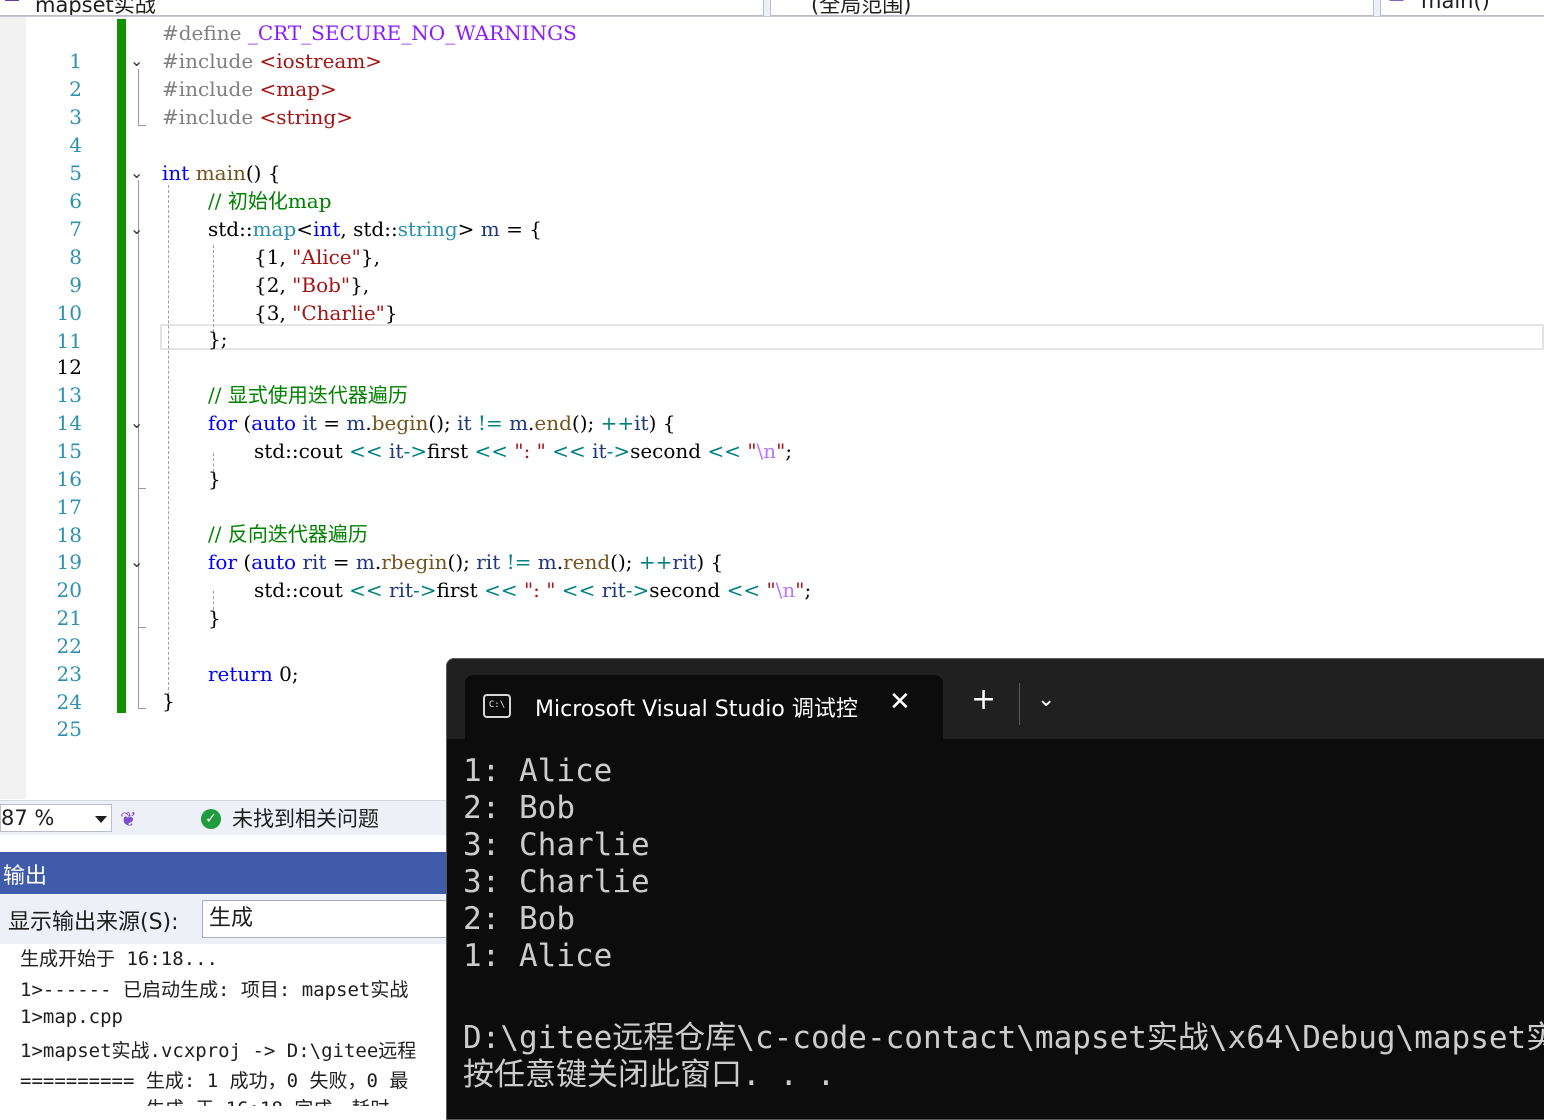  What do you see at coordinates (214, 1081) in the screenshot?
I see `output-line: ========== 生成: 1 成功，0 失败，0 最` at bounding box center [214, 1081].